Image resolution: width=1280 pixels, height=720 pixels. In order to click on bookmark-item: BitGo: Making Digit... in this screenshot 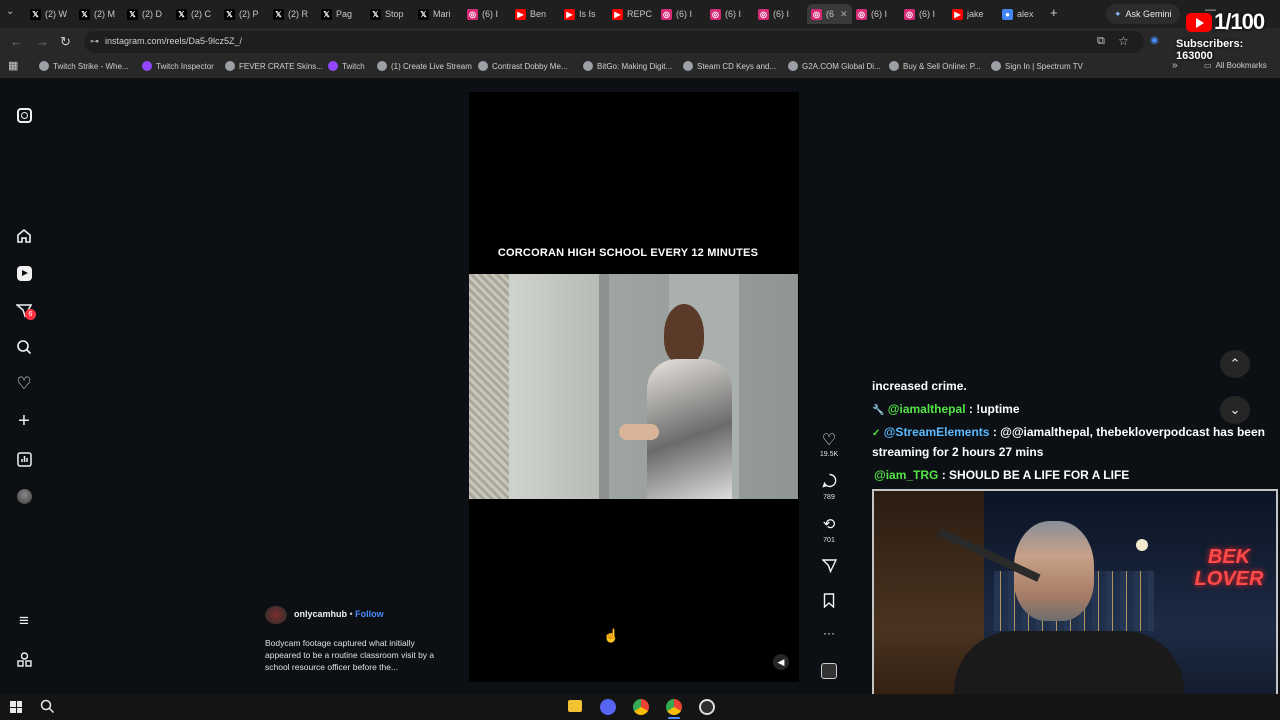, I will do `click(627, 66)`.